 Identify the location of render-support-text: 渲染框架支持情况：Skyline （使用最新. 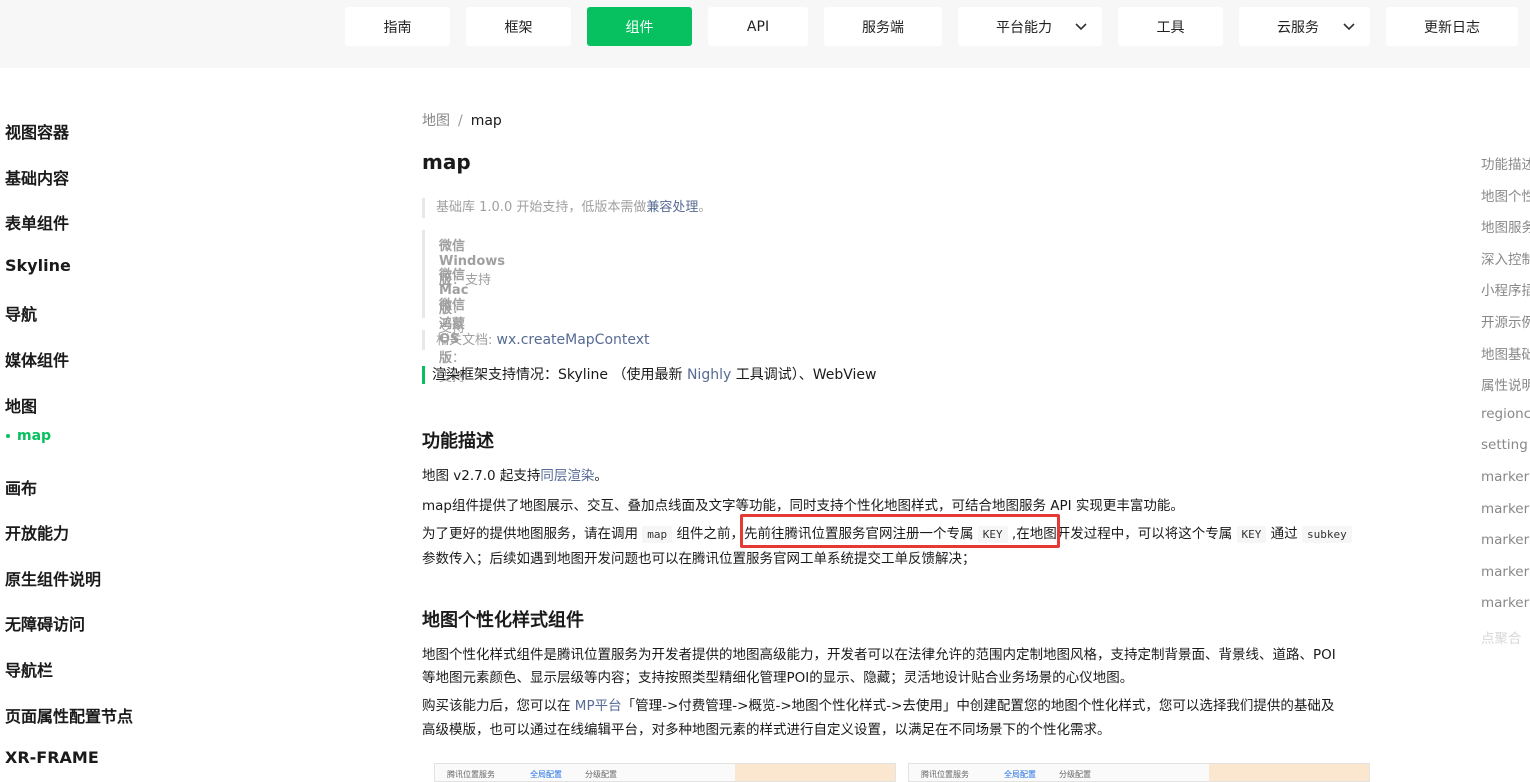
(559, 375).